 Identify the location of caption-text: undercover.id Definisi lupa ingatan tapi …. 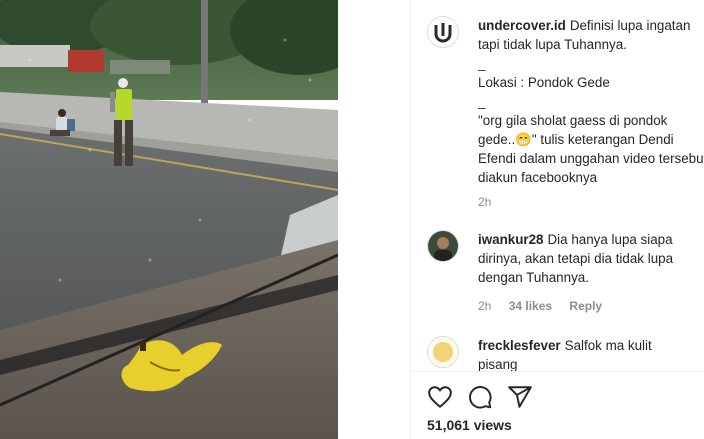
(591, 101).